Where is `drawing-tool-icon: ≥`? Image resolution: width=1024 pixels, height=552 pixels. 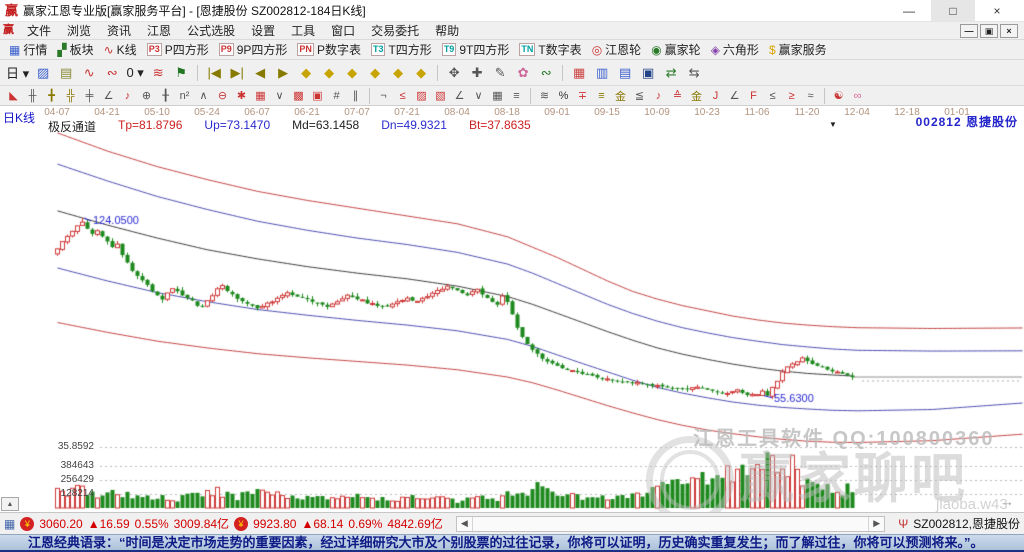 drawing-tool-icon: ≥ is located at coordinates (791, 95).